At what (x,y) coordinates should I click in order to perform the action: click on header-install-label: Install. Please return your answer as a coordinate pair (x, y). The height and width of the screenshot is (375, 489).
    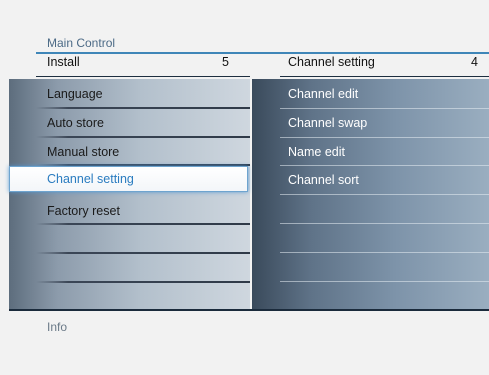
    Looking at the image, I should click on (63, 62).